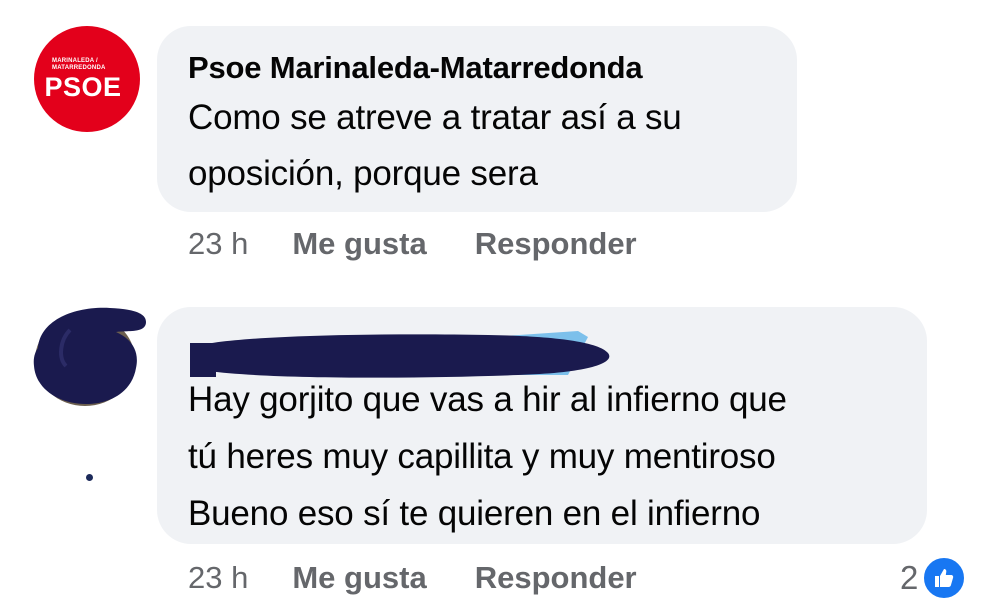  I want to click on avatar-logo-line1: MARINALEDA /, so click(75, 60).